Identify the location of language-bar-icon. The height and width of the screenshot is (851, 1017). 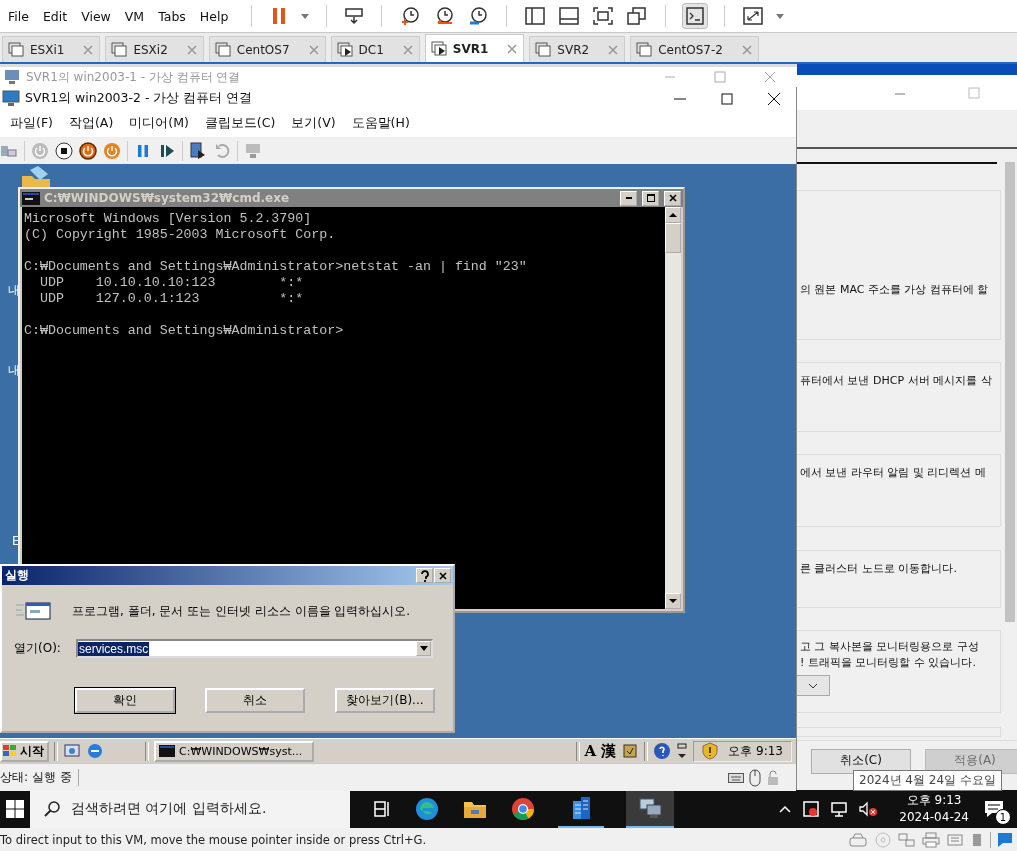
(682, 751).